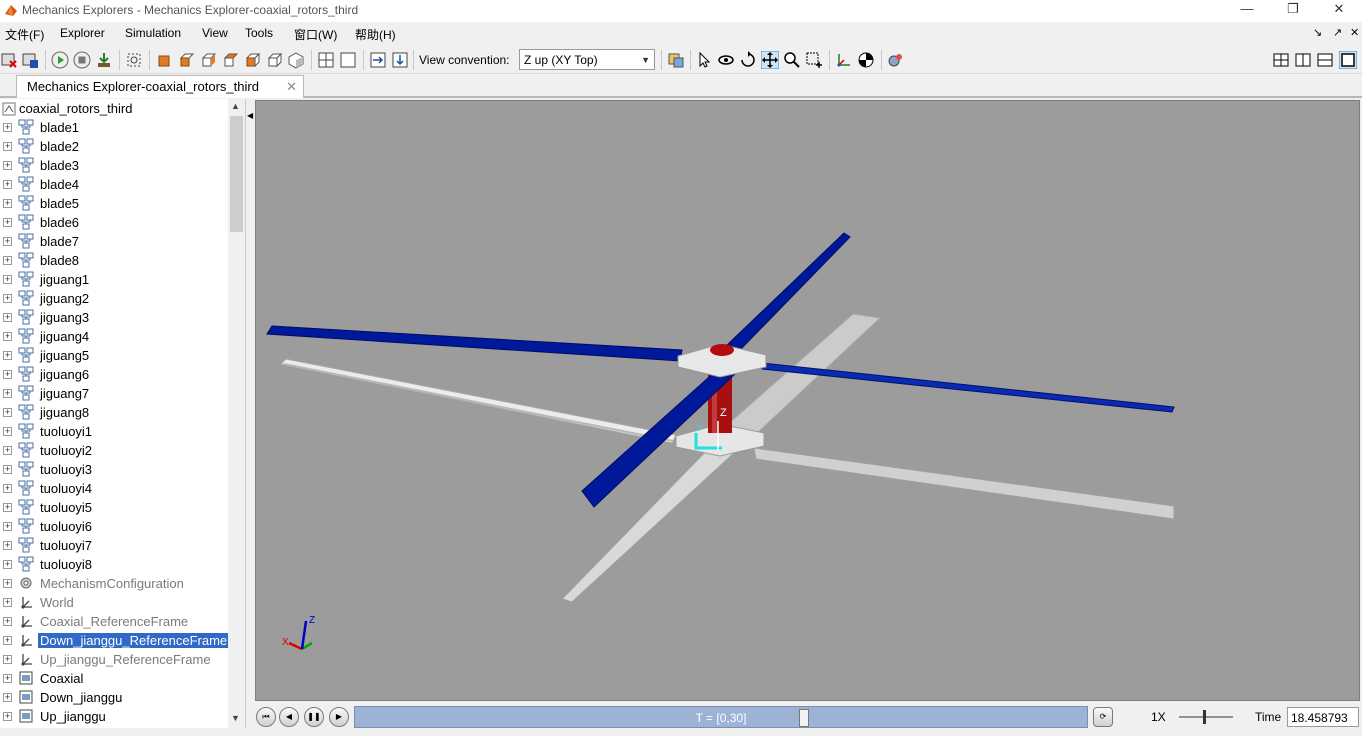 The width and height of the screenshot is (1362, 736). Describe the element at coordinates (82, 60) in the screenshot. I see `stop-icon` at that location.